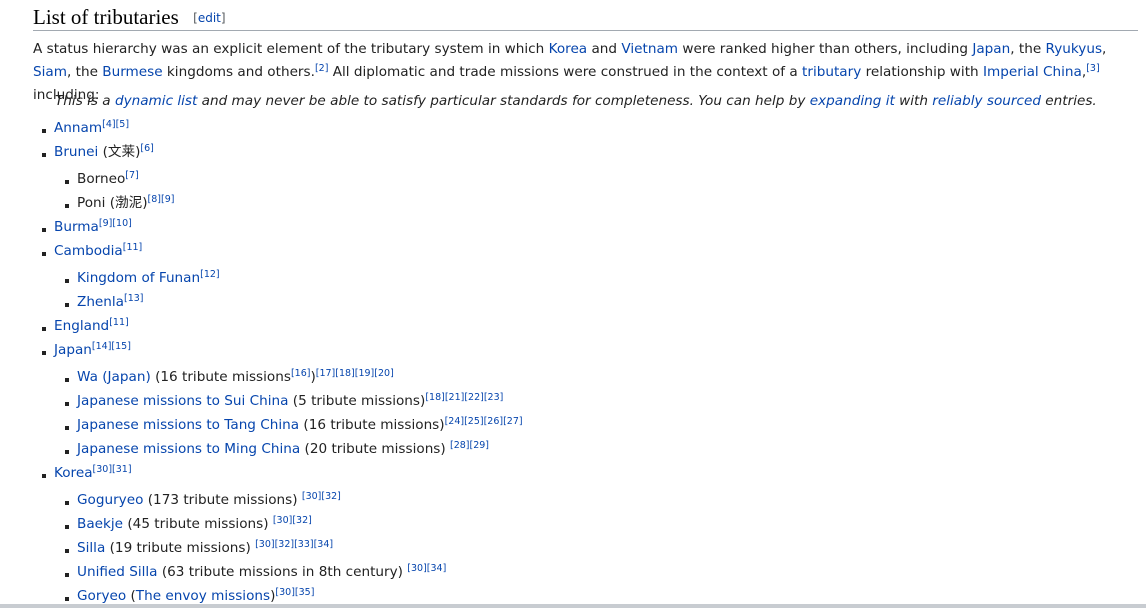 Image resolution: width=1146 pixels, height=608 pixels. Describe the element at coordinates (1104, 49) in the screenshot. I see `intro-text: ,` at that location.